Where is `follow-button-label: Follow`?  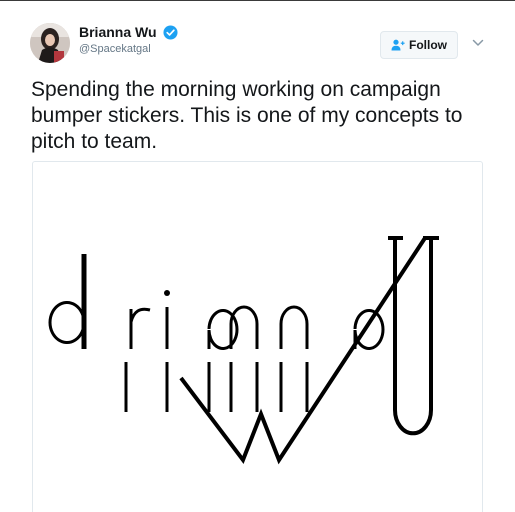 follow-button-label: Follow is located at coordinates (428, 45).